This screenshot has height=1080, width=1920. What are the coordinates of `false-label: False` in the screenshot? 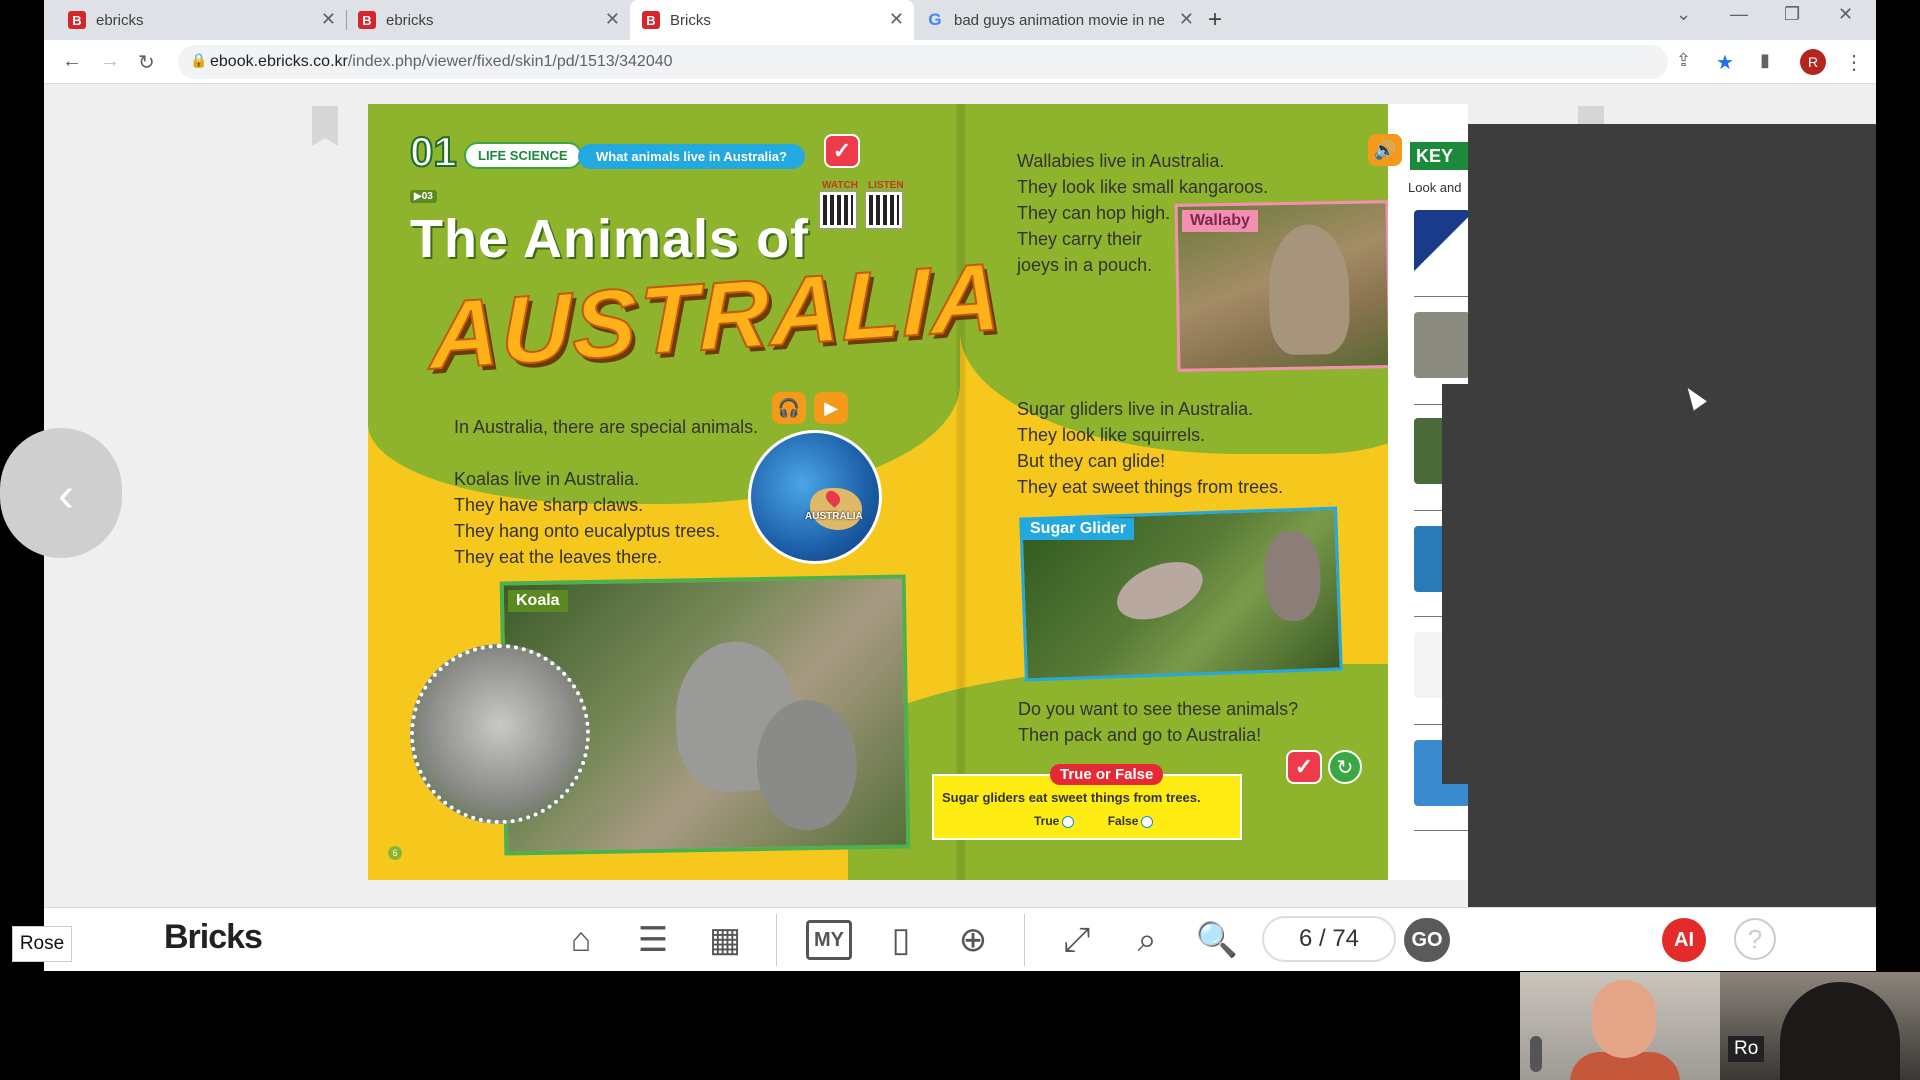 It's located at (1123, 821).